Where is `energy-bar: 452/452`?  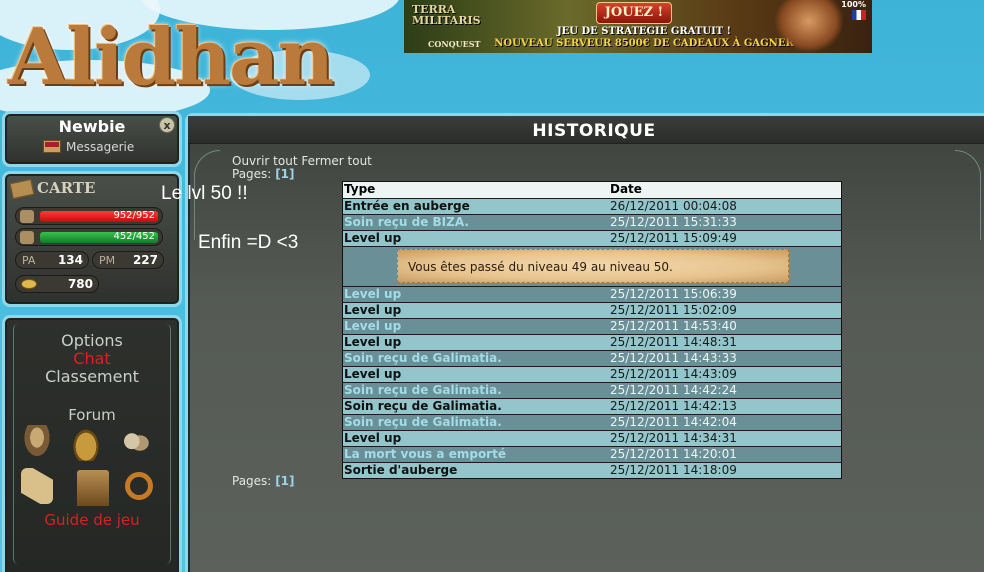
energy-bar: 452/452 is located at coordinates (99, 237).